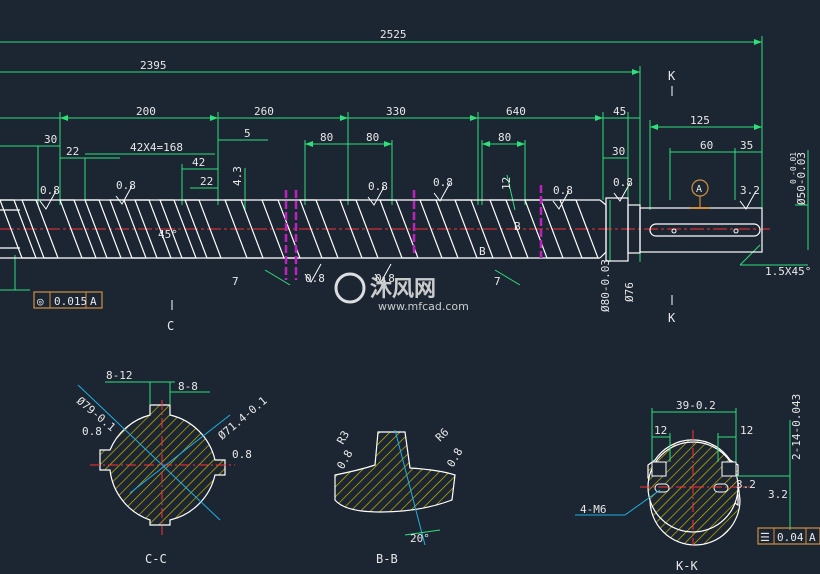  Describe the element at coordinates (343, 438) in the screenshot. I see `bb-dim-r3: R3` at that location.